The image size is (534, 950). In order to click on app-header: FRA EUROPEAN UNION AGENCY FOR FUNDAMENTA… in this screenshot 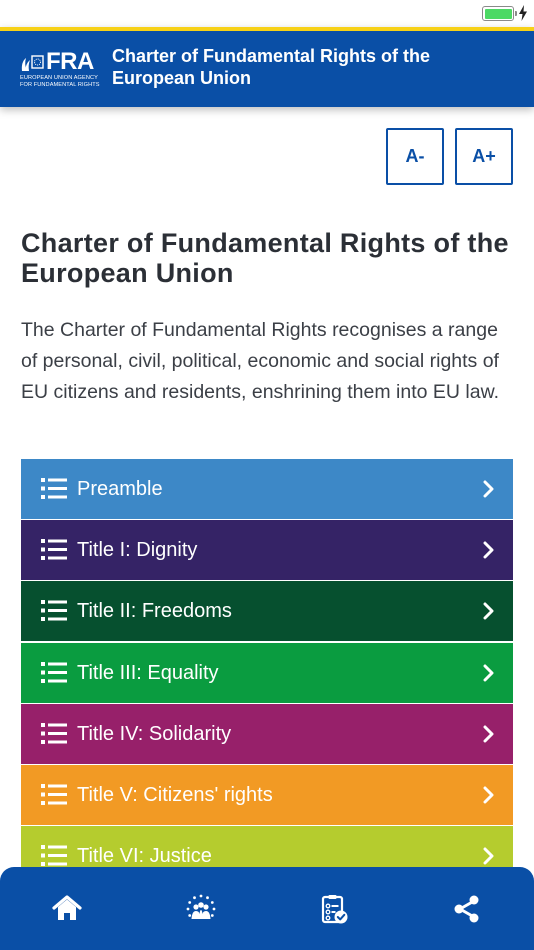, I will do `click(267, 67)`.